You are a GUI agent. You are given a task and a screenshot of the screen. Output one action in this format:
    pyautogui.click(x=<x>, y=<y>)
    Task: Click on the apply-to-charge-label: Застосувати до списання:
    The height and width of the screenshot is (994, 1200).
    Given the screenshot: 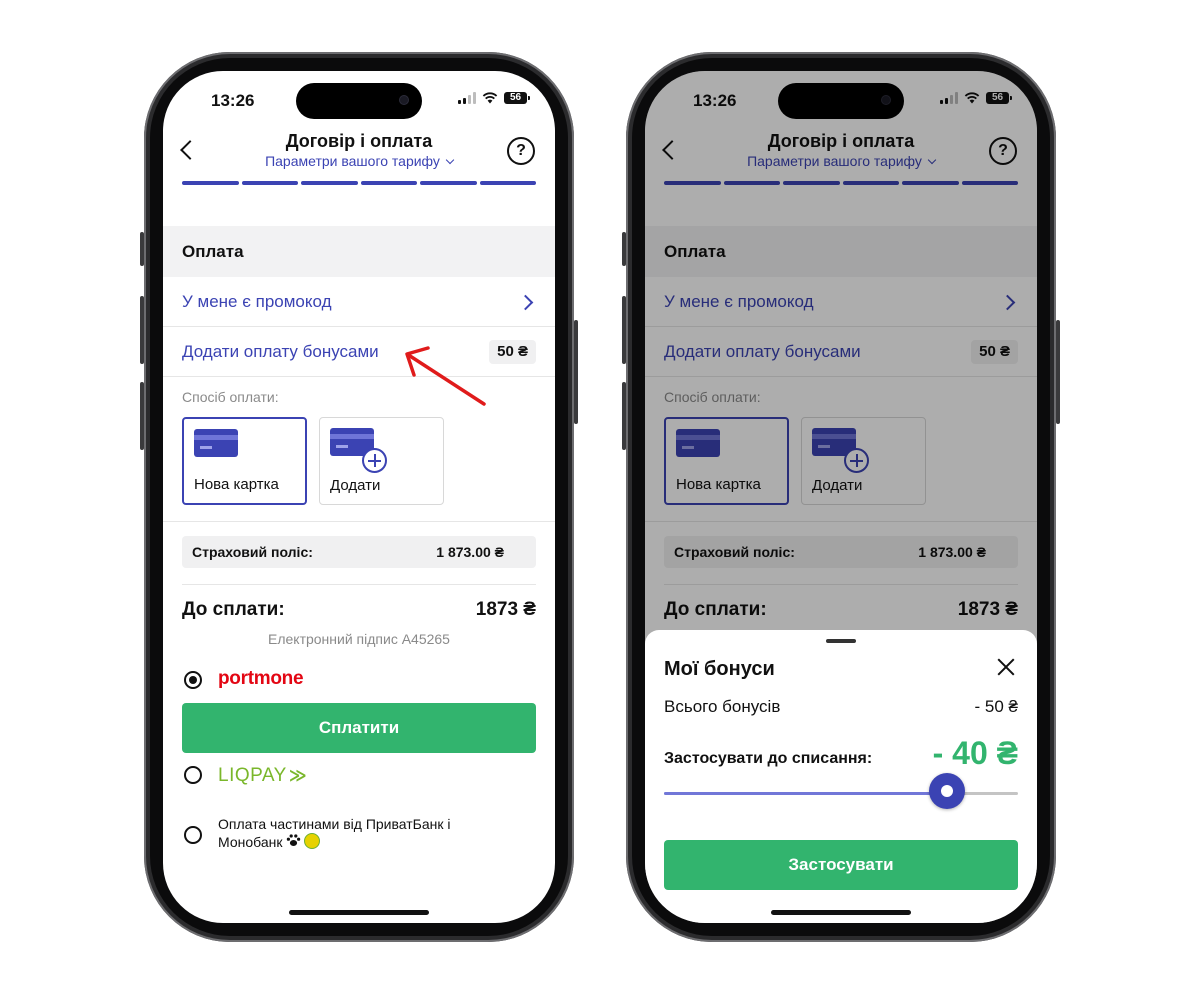 What is the action you would take?
    pyautogui.click(x=768, y=758)
    